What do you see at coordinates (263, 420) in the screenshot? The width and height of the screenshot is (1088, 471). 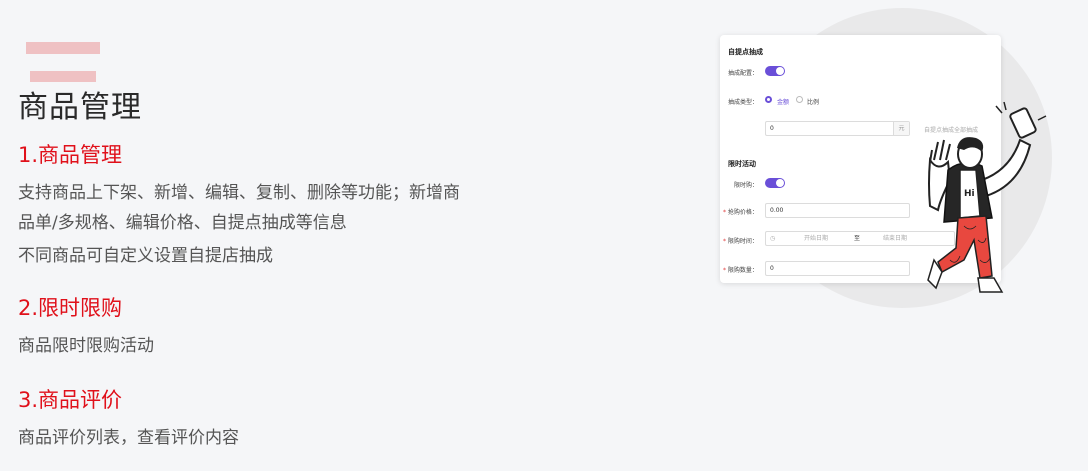 I see `section-product-reviews: 3.商品评价 商品评价列表，查看评价内容` at bounding box center [263, 420].